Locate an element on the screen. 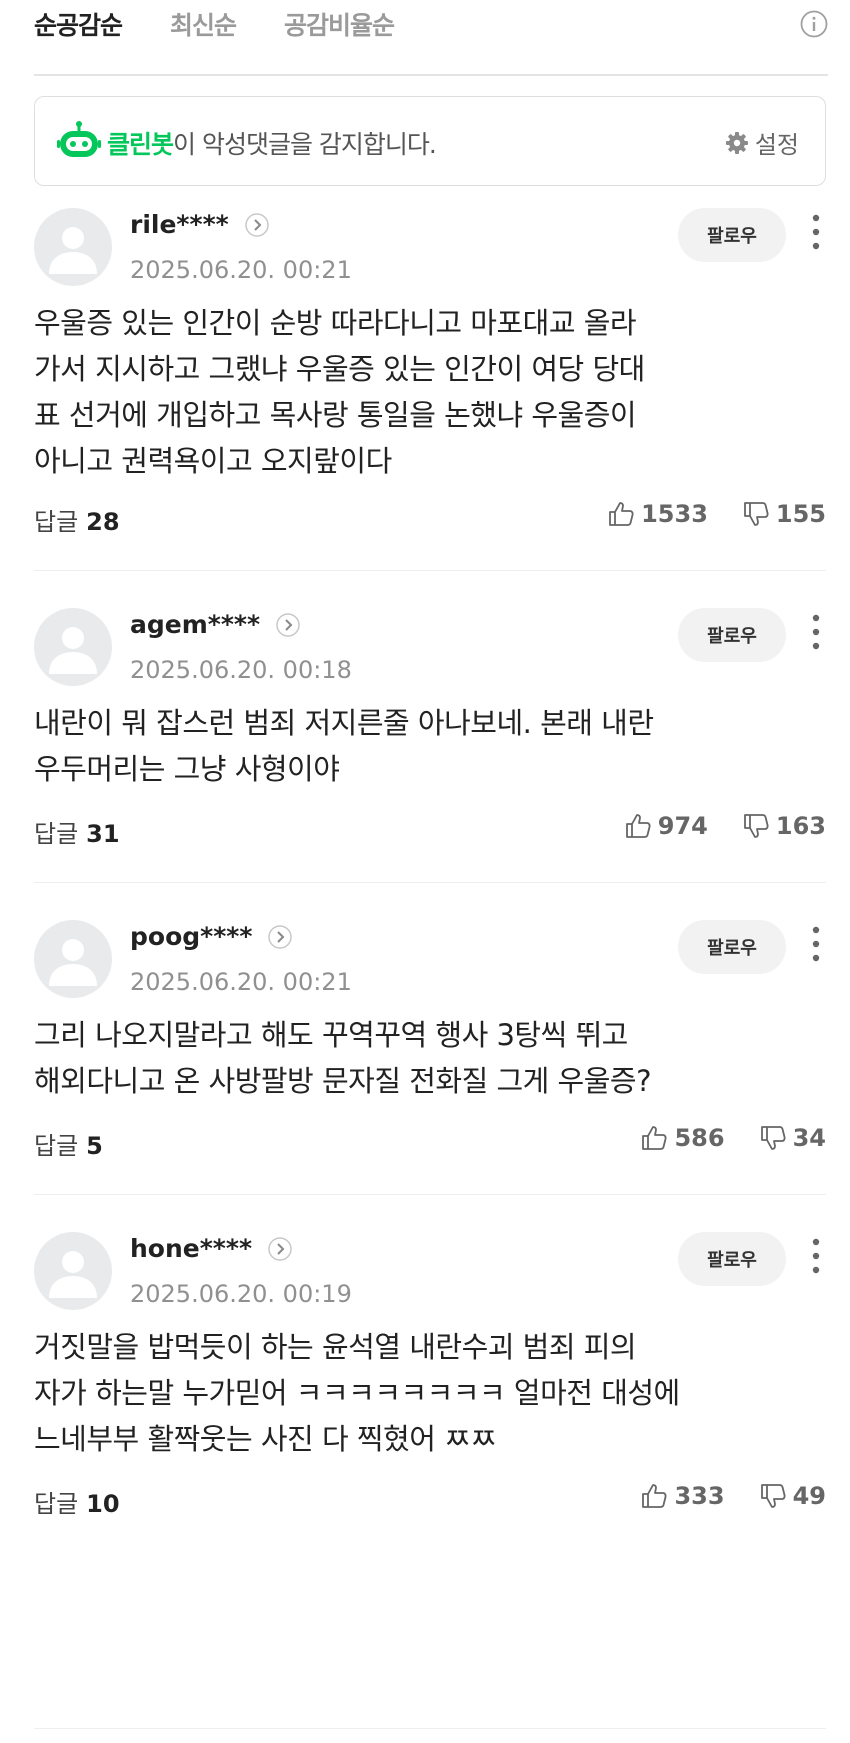  reply-count: 10 is located at coordinates (103, 1504).